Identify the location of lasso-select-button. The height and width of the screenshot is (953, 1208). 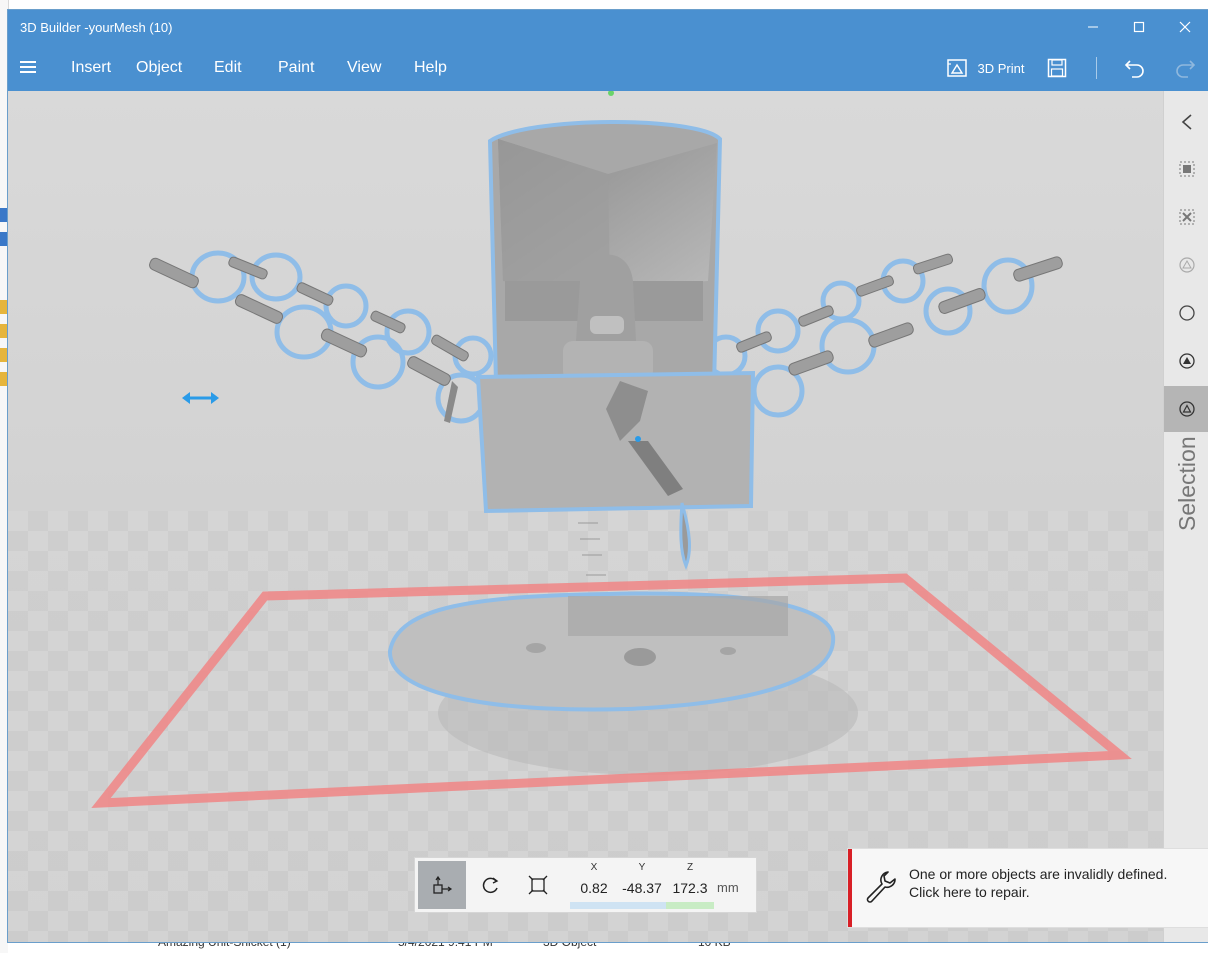
(1186, 313).